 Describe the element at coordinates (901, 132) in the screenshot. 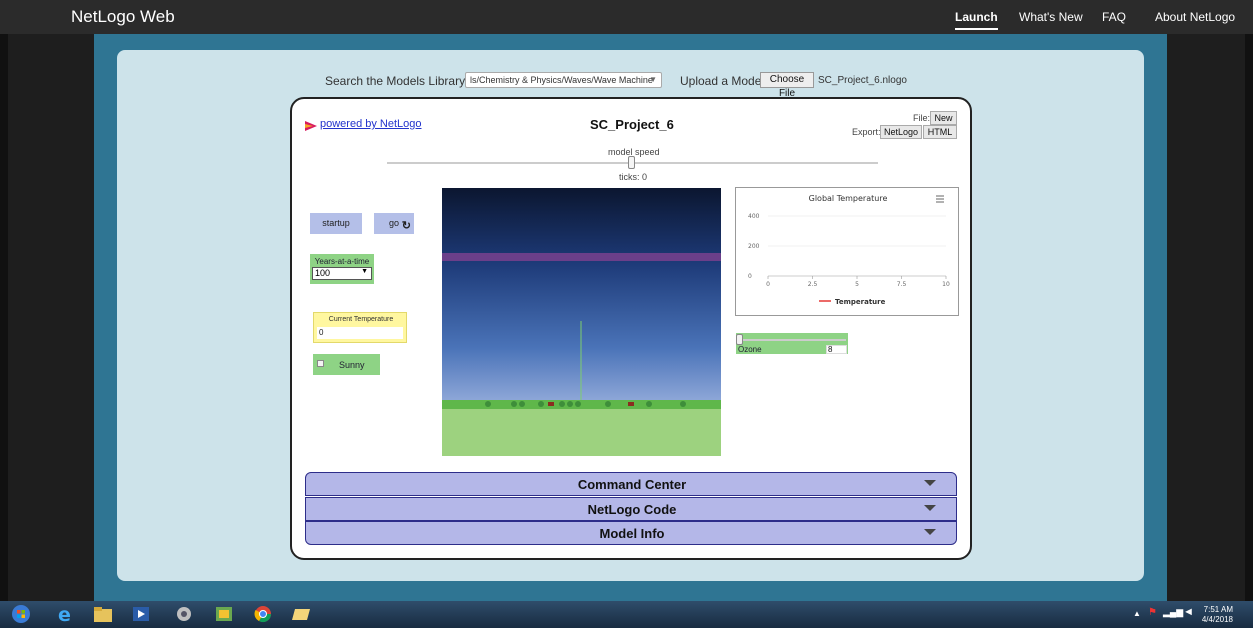

I see `export-netlogo-button: NetLogo` at that location.